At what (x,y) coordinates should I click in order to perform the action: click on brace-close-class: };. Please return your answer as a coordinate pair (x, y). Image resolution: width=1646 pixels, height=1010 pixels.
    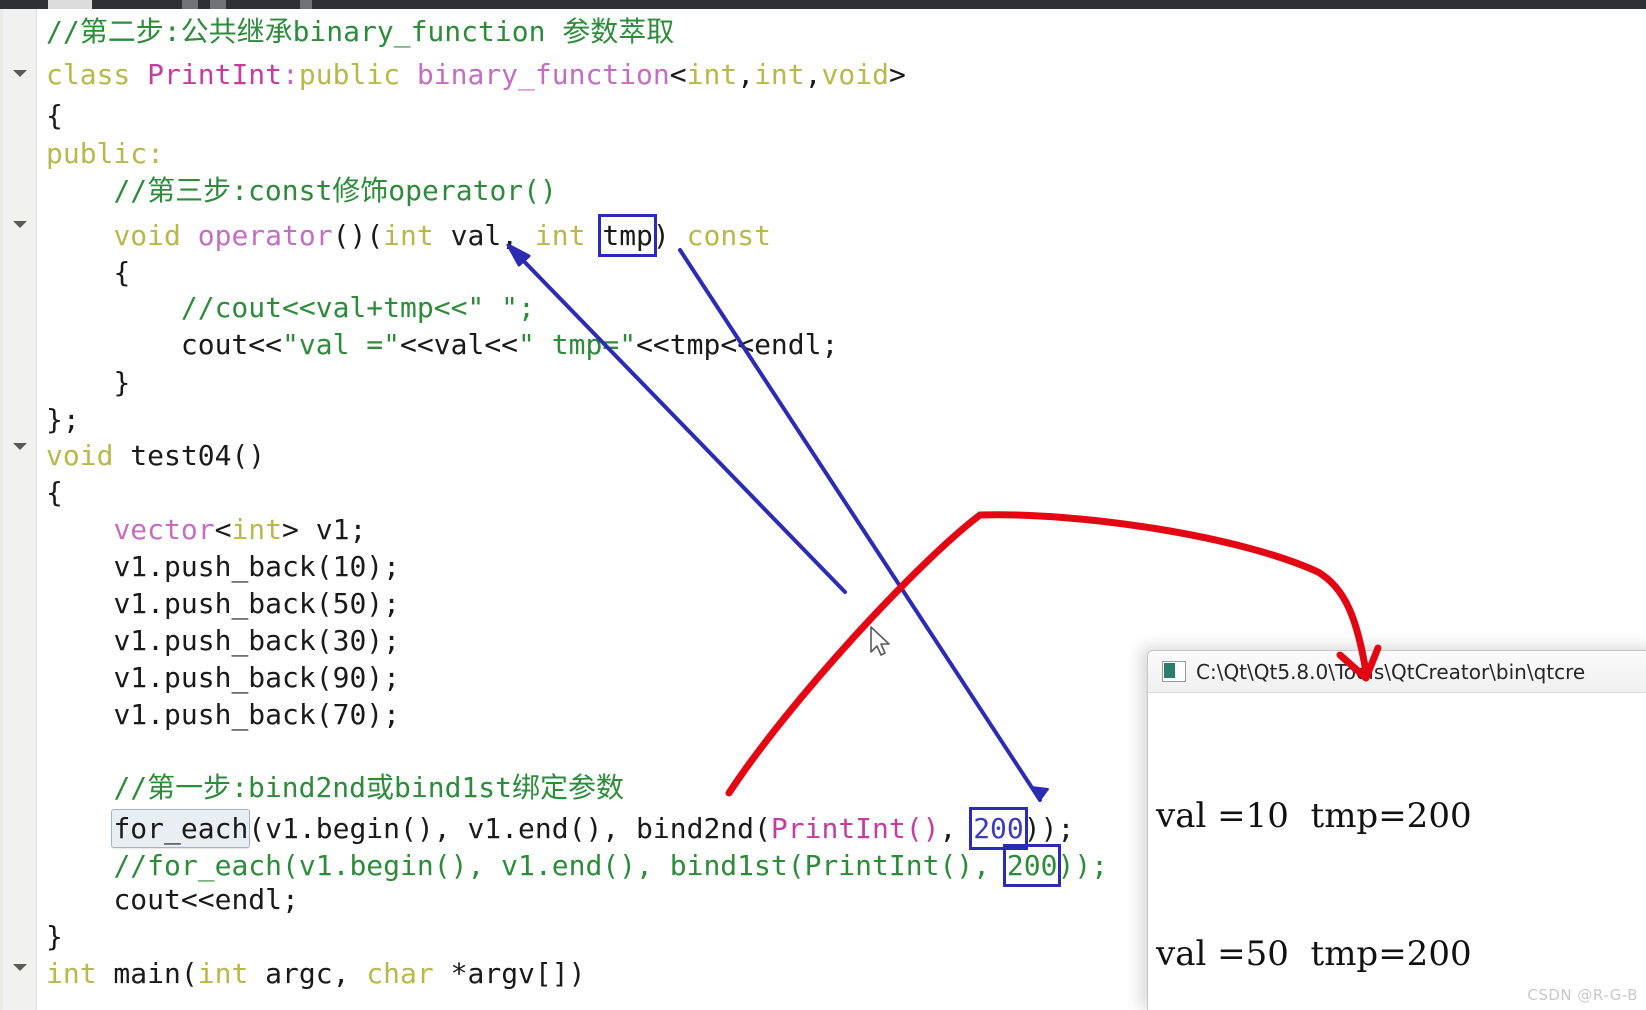
    Looking at the image, I should click on (63, 419).